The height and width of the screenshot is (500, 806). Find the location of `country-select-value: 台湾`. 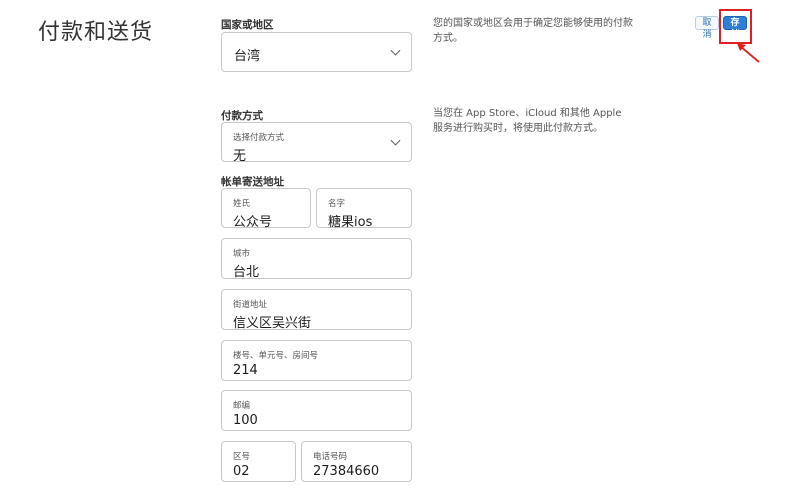

country-select-value: 台湾 is located at coordinates (247, 56).